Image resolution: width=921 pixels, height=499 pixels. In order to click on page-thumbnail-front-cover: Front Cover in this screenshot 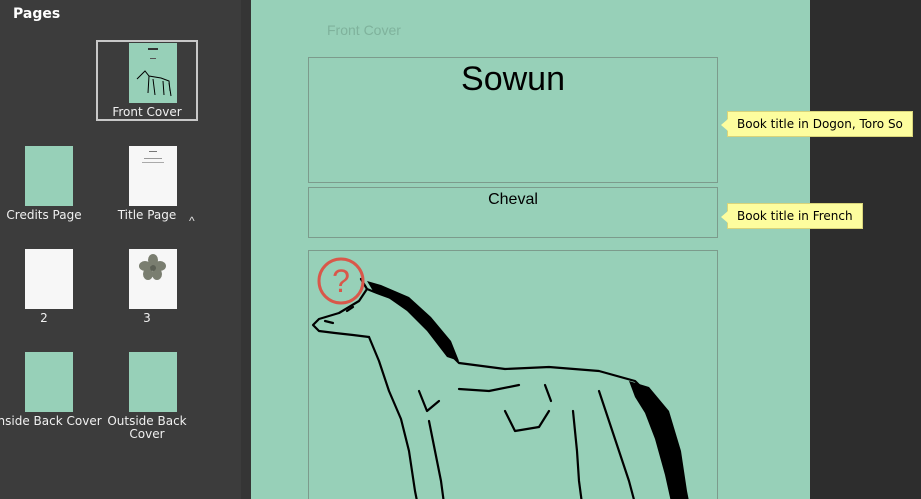, I will do `click(147, 81)`.